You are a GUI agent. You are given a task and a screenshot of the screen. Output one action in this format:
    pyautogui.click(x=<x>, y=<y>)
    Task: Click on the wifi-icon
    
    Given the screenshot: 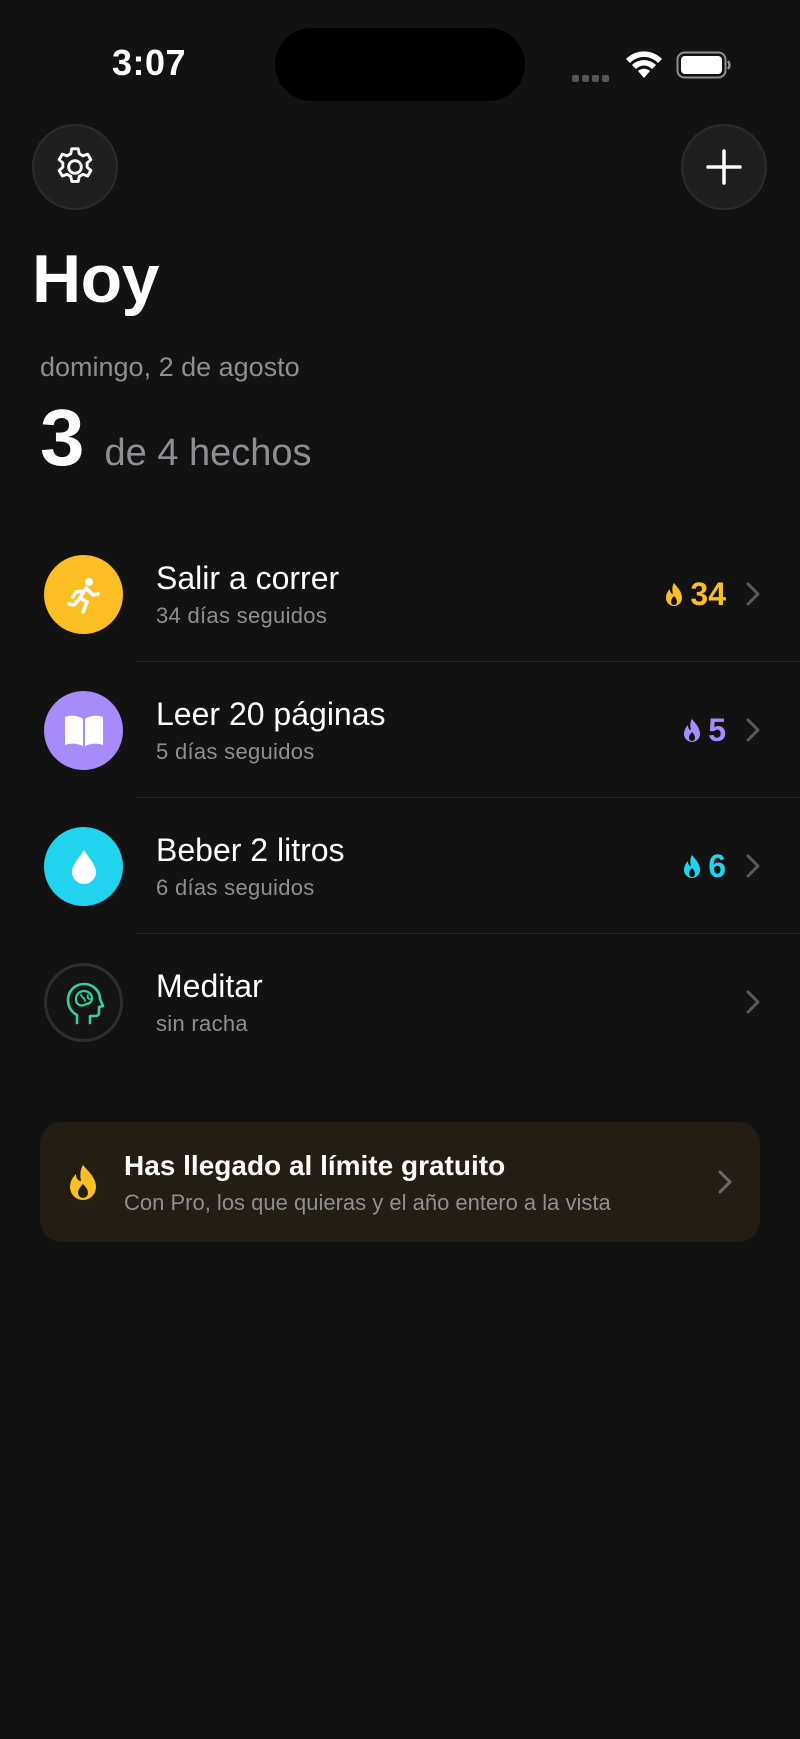 What is the action you would take?
    pyautogui.click(x=644, y=64)
    